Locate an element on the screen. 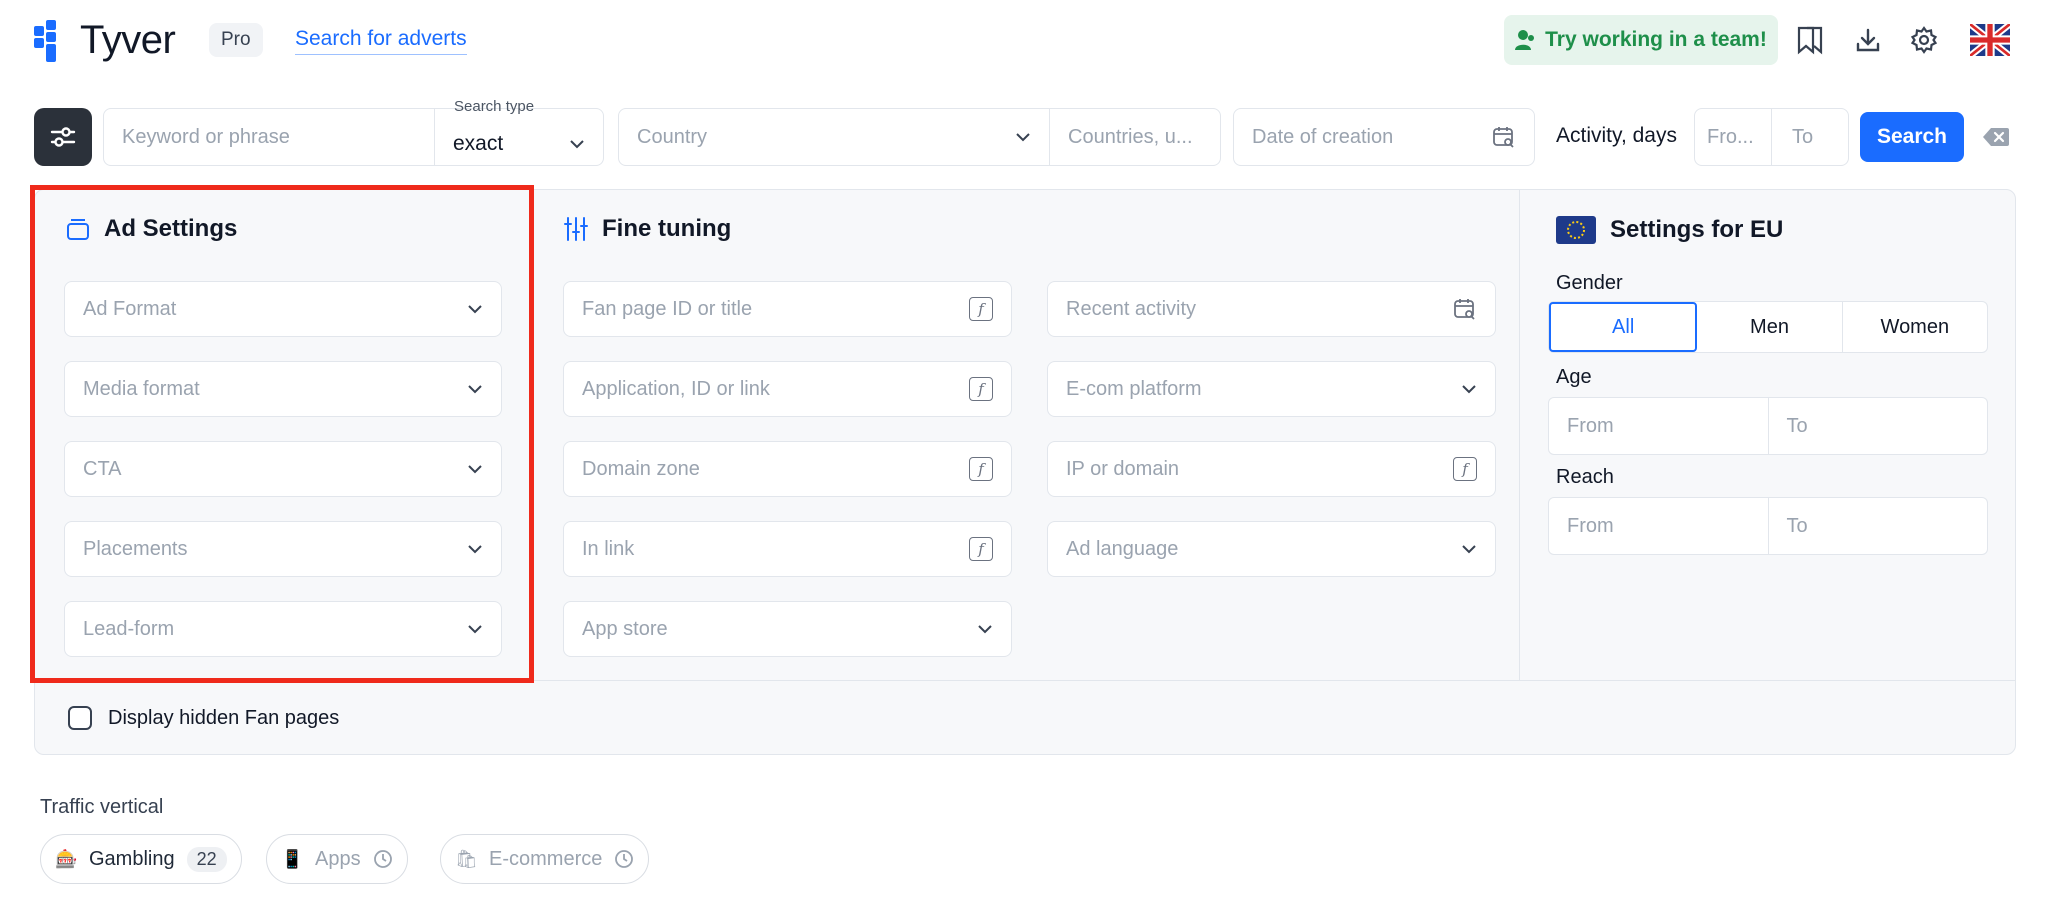  logo-text: Tyver is located at coordinates (128, 40).